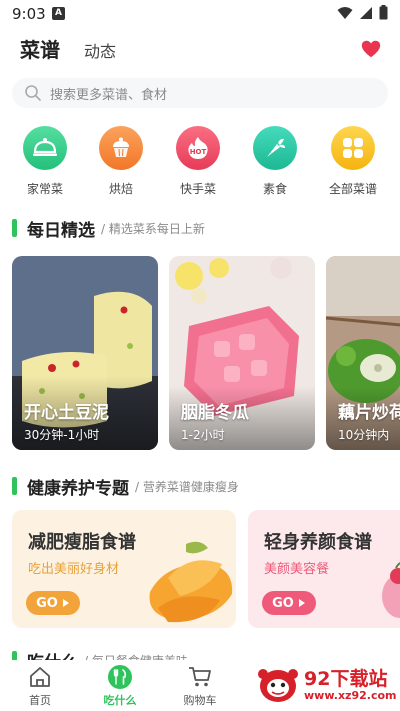 The width and height of the screenshot is (400, 711). What do you see at coordinates (275, 148) in the screenshot?
I see `carrot-icon` at bounding box center [275, 148].